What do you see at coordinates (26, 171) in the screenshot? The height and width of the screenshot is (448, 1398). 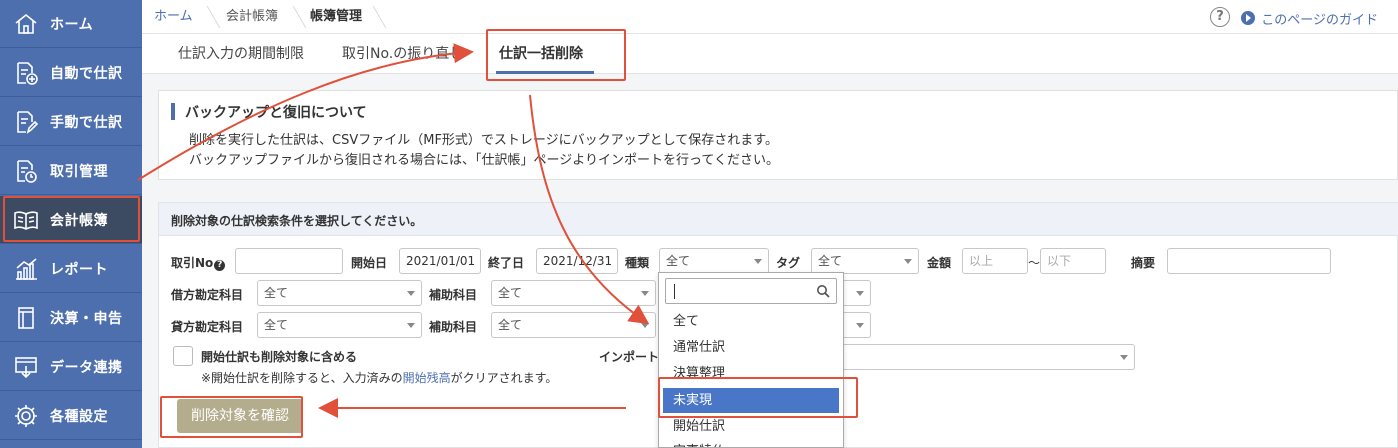 I see `transaction-icon` at bounding box center [26, 171].